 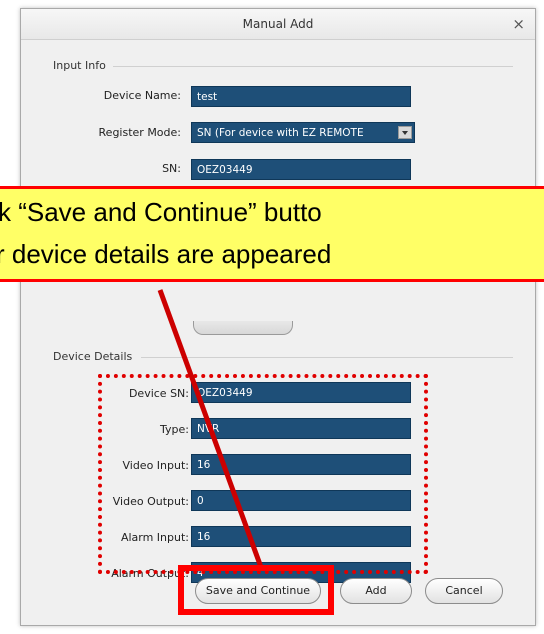 I want to click on save-button-highlight, so click(x=256, y=590).